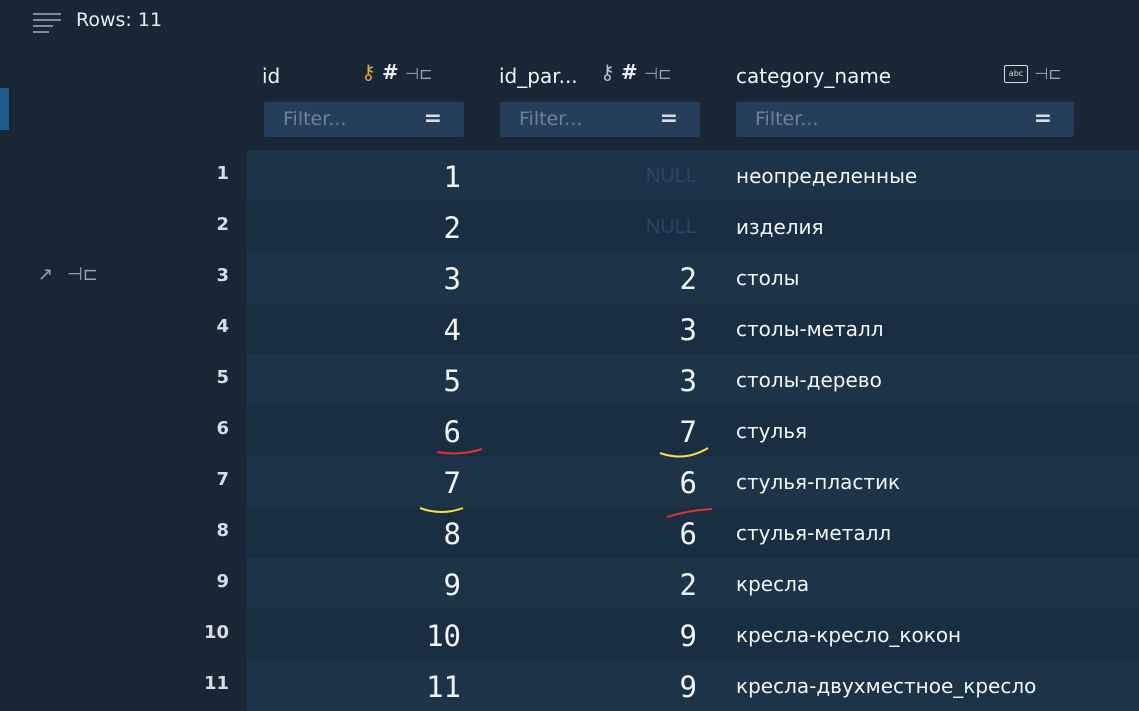 Image resolution: width=1139 pixels, height=711 pixels. What do you see at coordinates (354, 636) in the screenshot?
I see `cell-id: 10` at bounding box center [354, 636].